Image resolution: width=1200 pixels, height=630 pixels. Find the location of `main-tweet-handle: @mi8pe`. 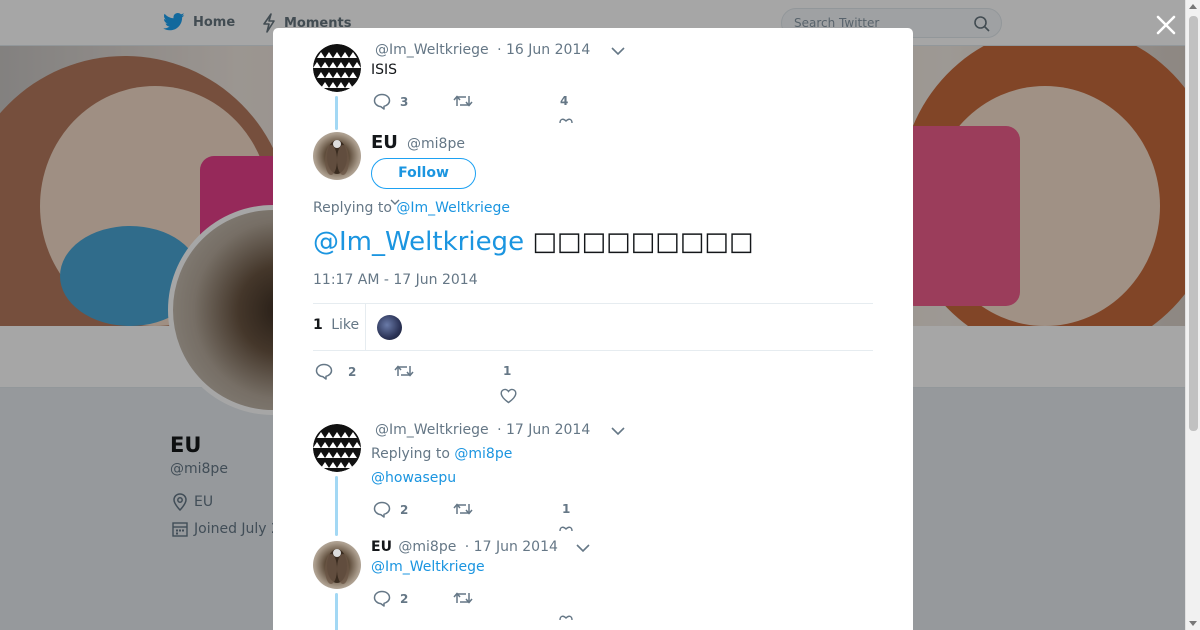

main-tweet-handle: @mi8pe is located at coordinates (436, 144).